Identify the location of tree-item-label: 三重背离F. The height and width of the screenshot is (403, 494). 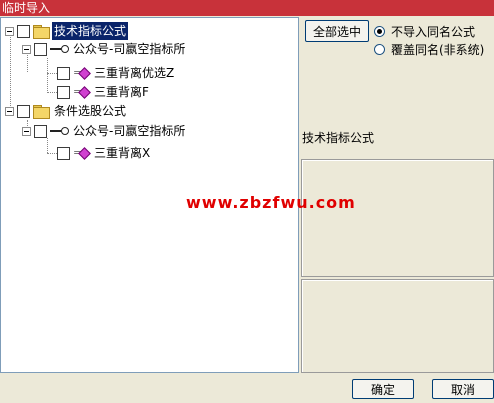
(121, 92).